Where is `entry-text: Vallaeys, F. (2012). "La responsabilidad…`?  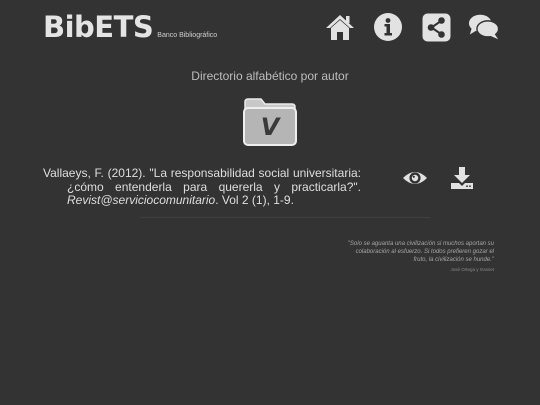 entry-text: Vallaeys, F. (2012). "La responsabilidad… is located at coordinates (202, 180).